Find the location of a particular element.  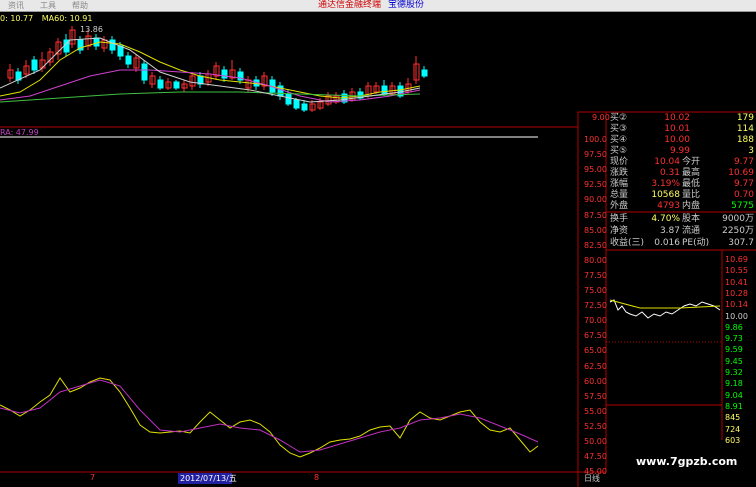

quote-label: 今开 is located at coordinates (691, 162).